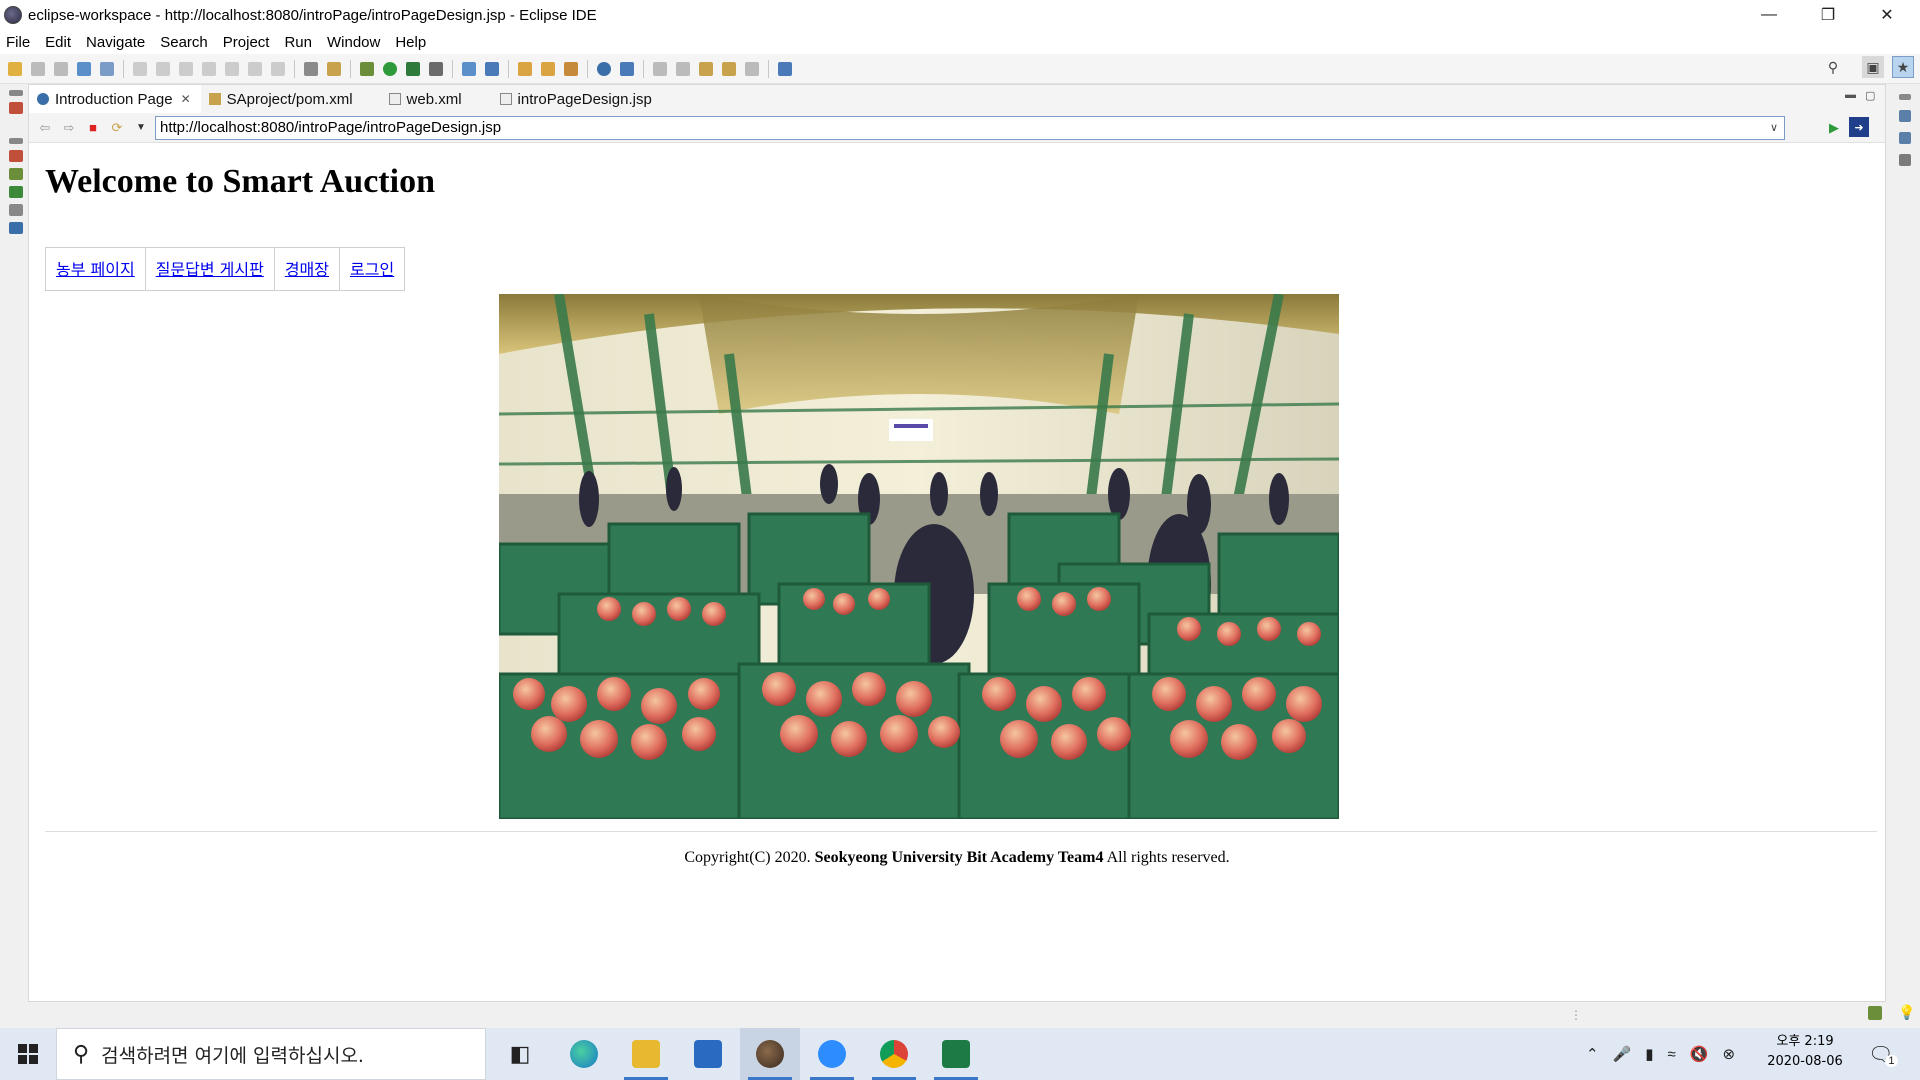  What do you see at coordinates (894, 1054) in the screenshot?
I see `taskbar-app-chrome` at bounding box center [894, 1054].